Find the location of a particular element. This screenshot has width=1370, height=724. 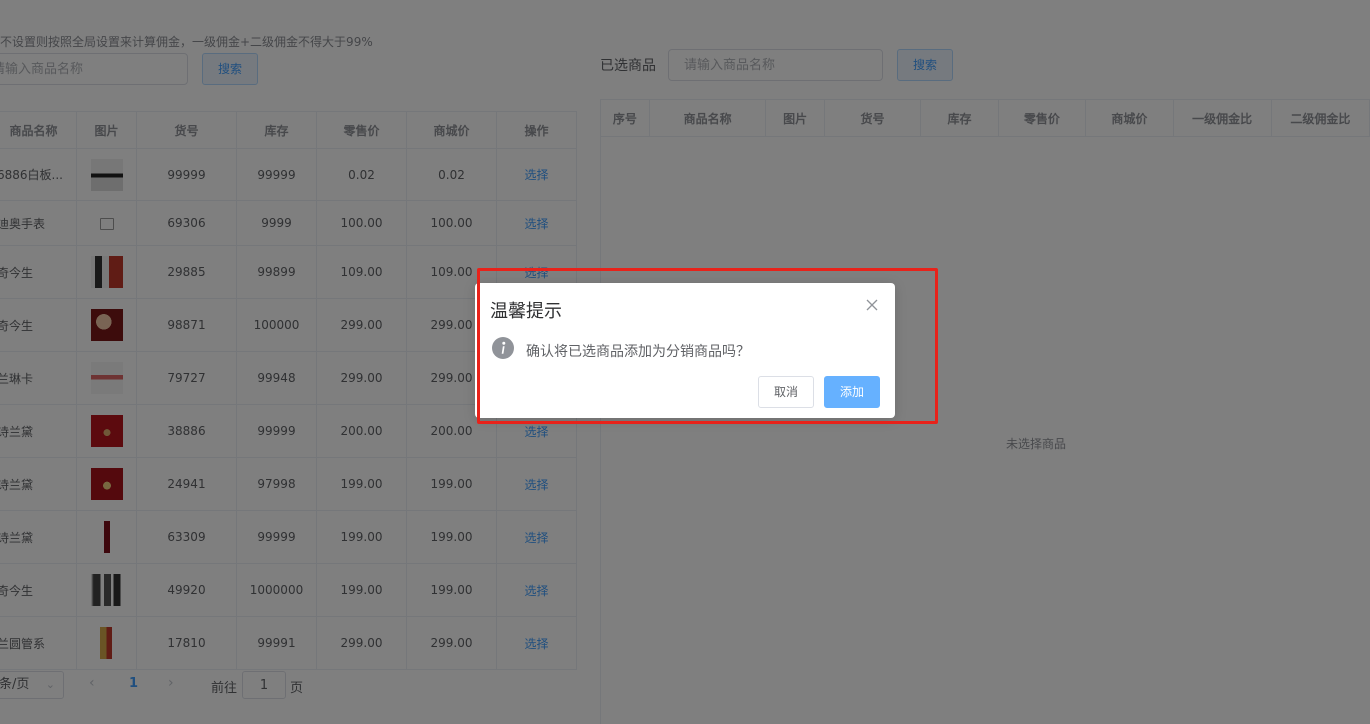

cancel-button: 取消 is located at coordinates (786, 392).